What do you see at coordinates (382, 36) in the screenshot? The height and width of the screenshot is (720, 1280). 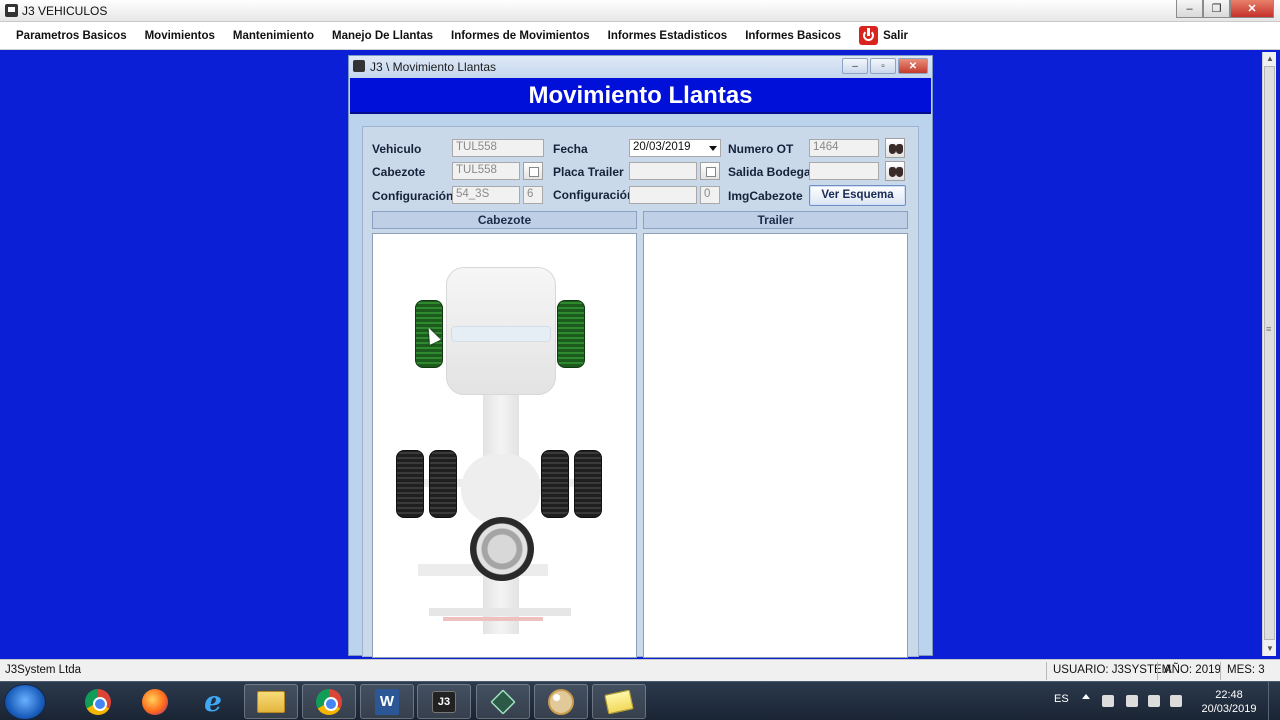 I see `menu-manejo-de-llantas: Manejo De Llantas` at bounding box center [382, 36].